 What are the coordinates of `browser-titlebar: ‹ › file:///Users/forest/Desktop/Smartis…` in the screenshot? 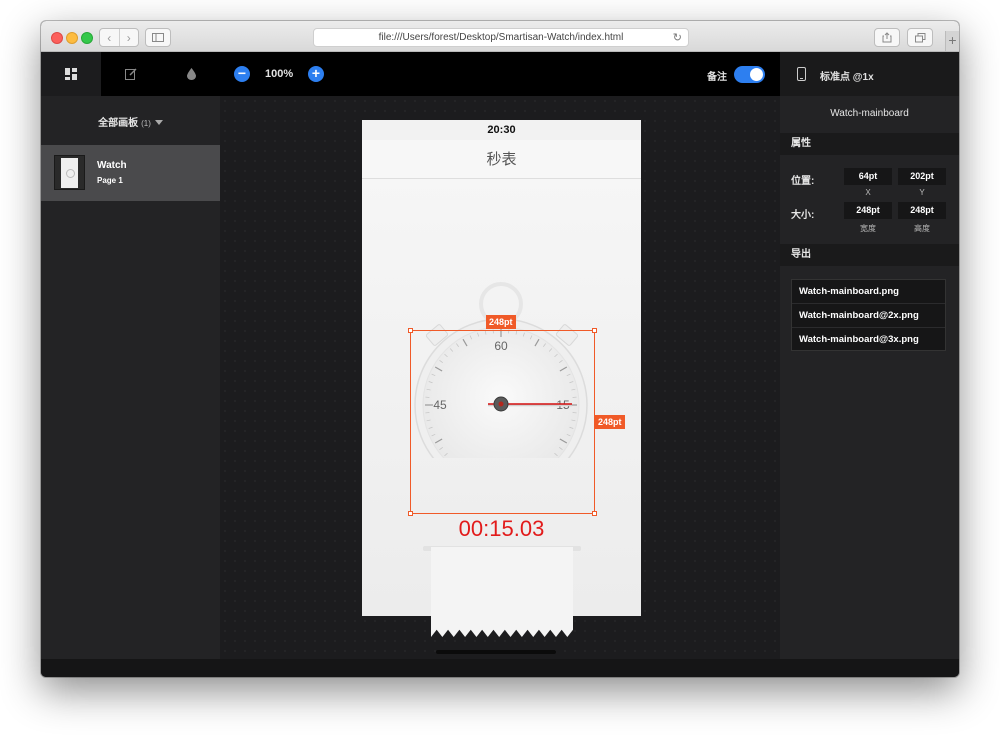 It's located at (500, 36).